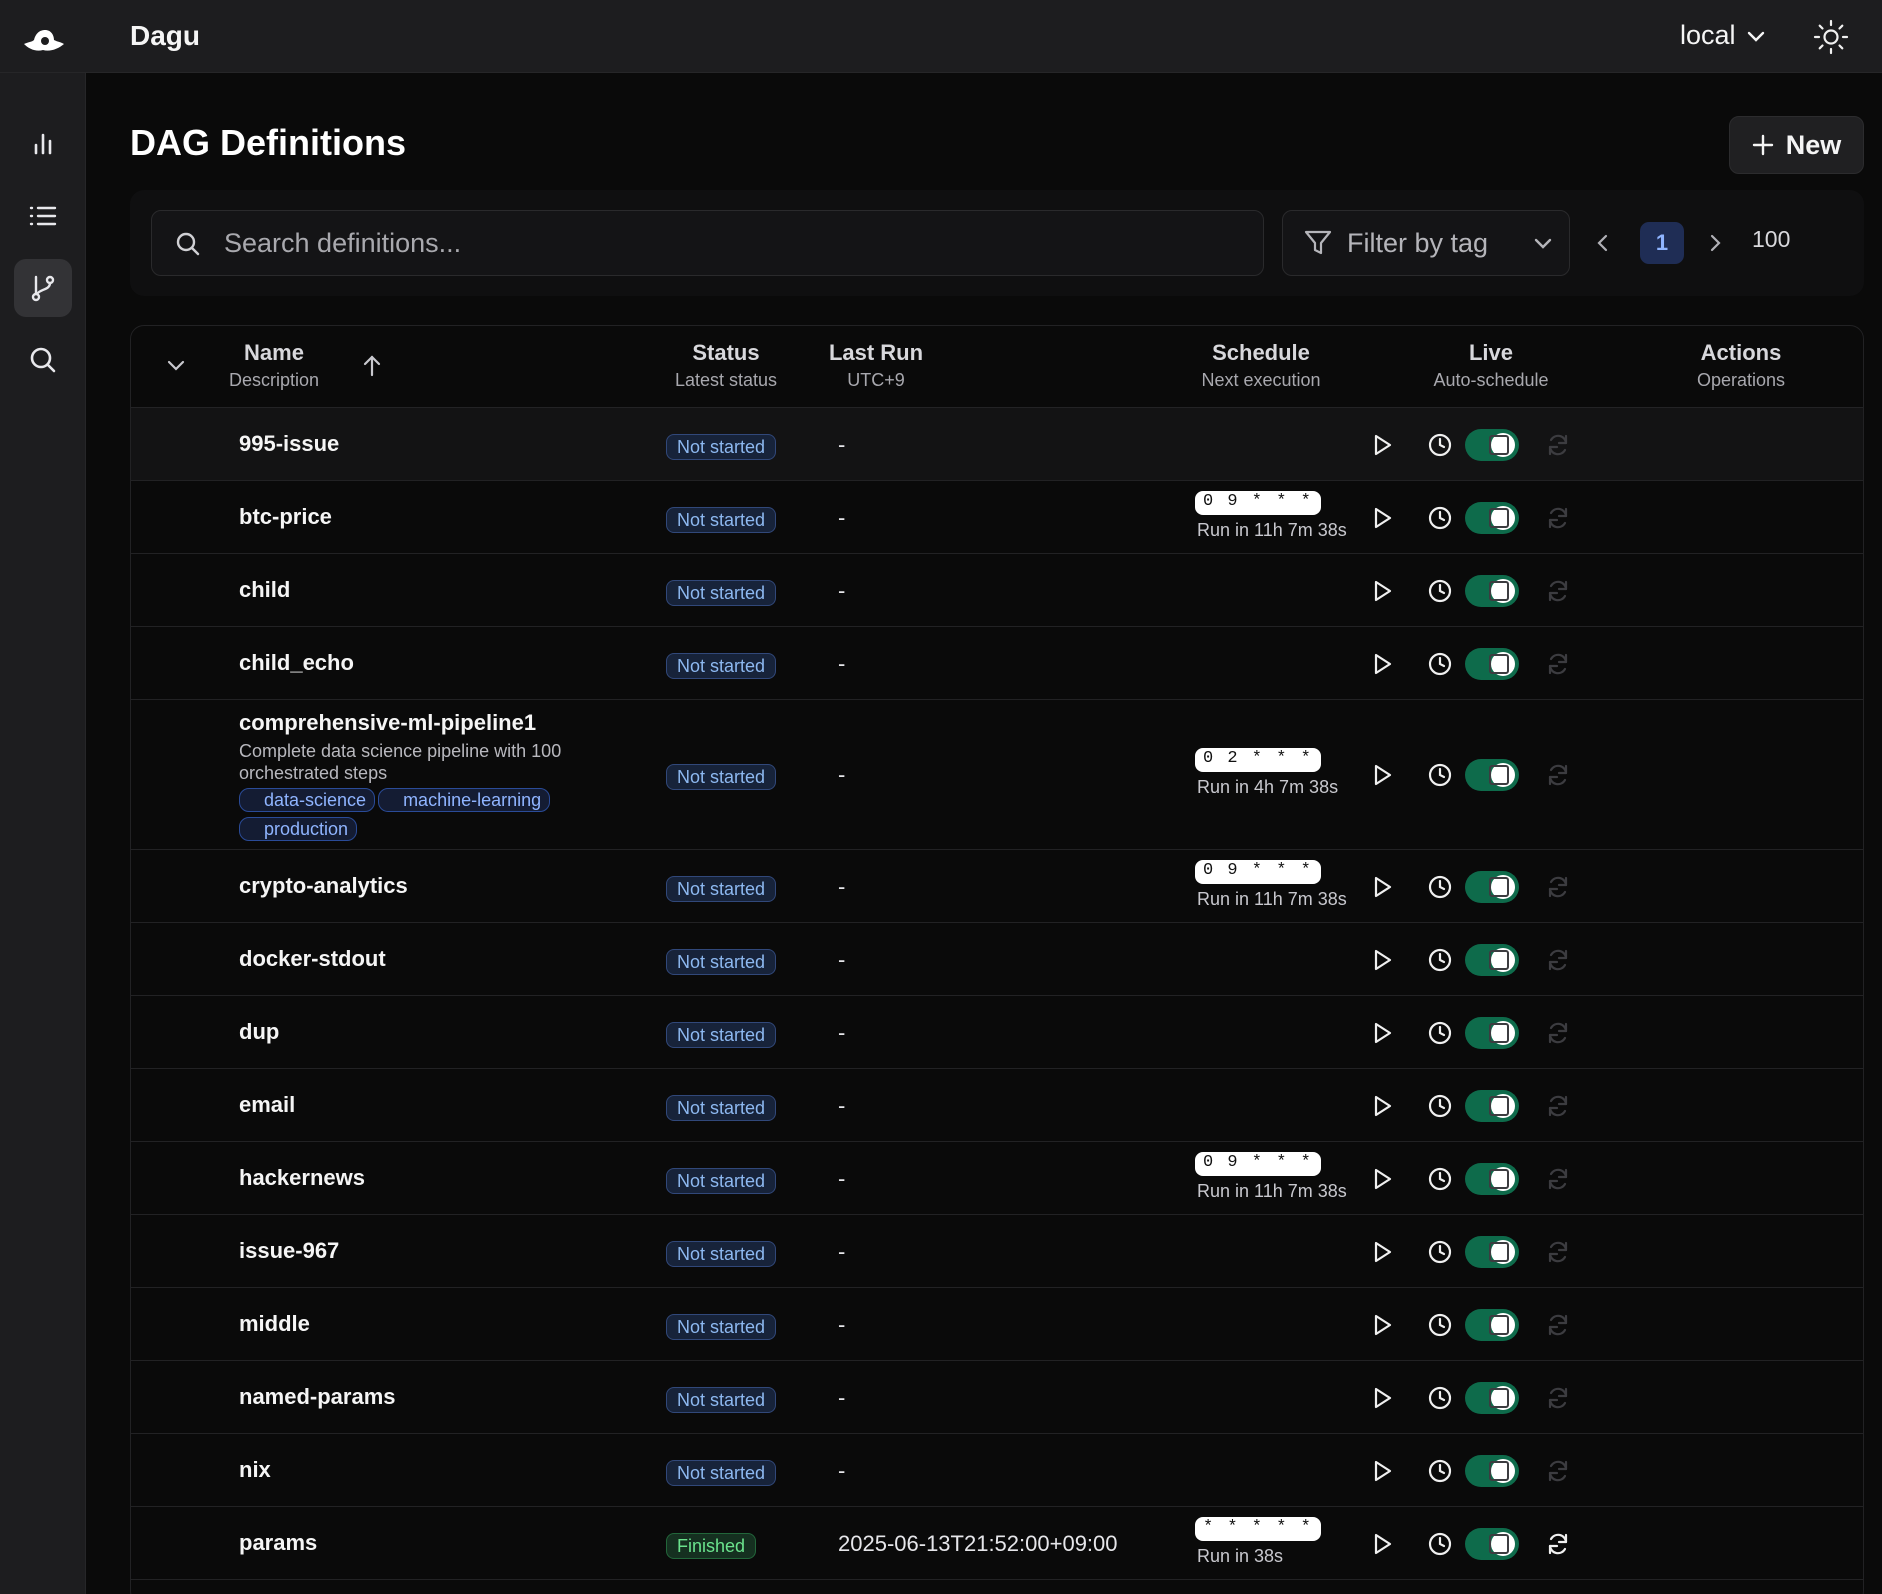 This screenshot has width=1882, height=1594. I want to click on sidebar-item-dashboard, so click(43, 144).